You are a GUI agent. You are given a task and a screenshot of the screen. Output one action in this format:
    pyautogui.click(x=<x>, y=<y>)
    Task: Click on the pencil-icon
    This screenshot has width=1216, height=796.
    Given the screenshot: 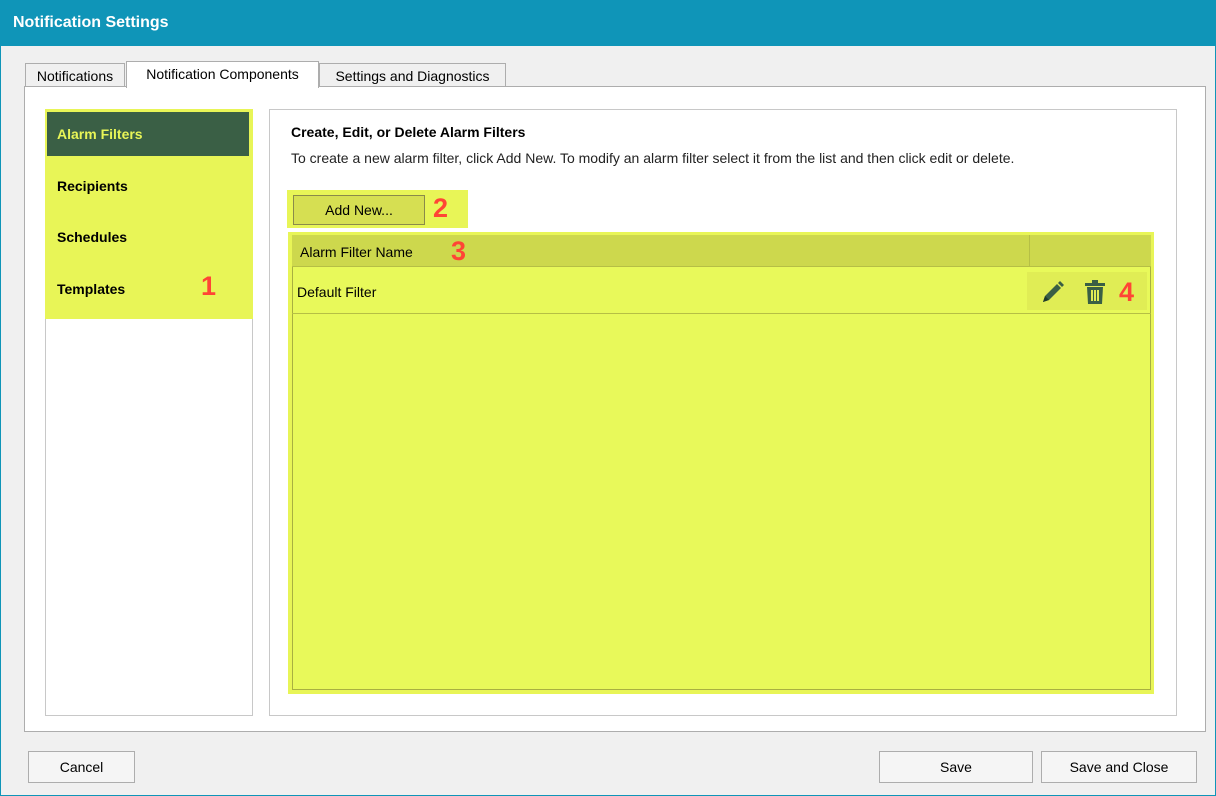 What is the action you would take?
    pyautogui.click(x=1053, y=293)
    